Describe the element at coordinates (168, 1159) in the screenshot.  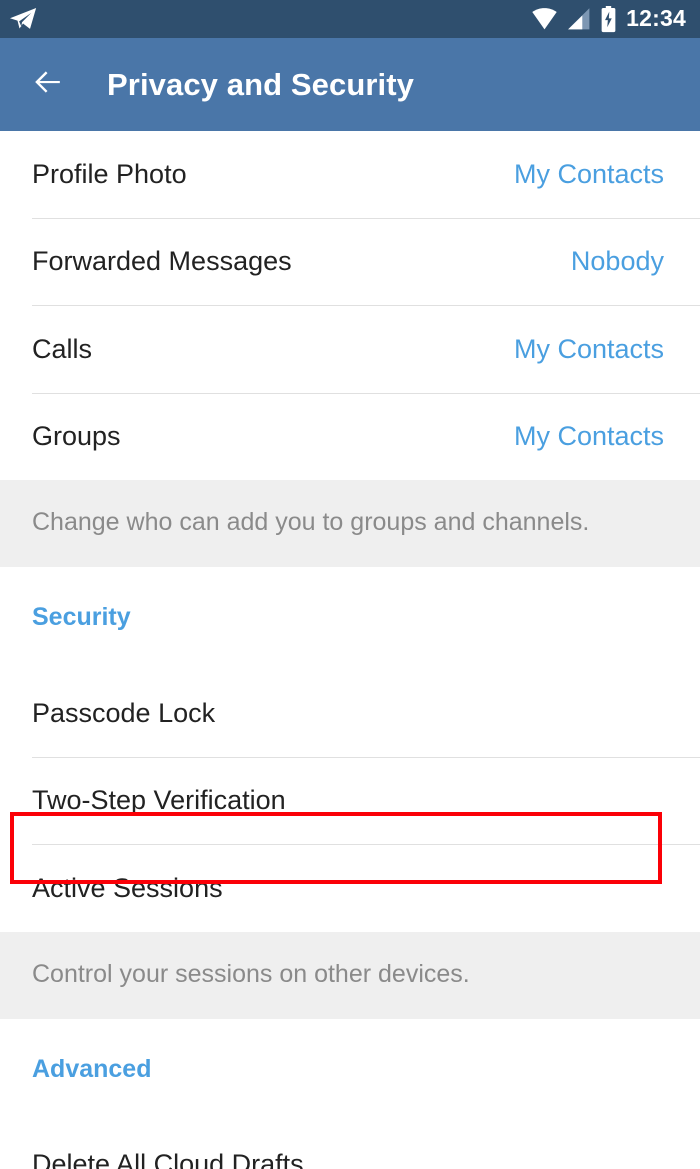
I see `row-label: Delete All Cloud Drafts` at that location.